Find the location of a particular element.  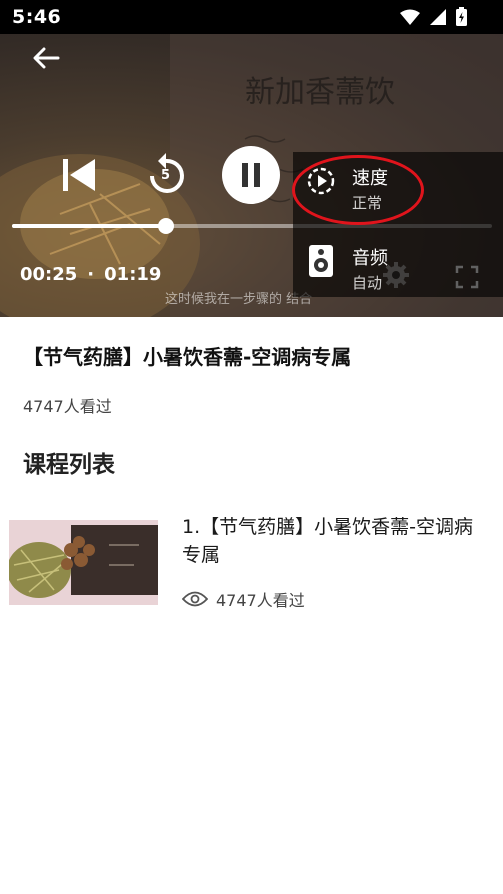

lesson-title: 1.【节气药膳】小暑饮香薷-空调病专属 is located at coordinates (327, 541).